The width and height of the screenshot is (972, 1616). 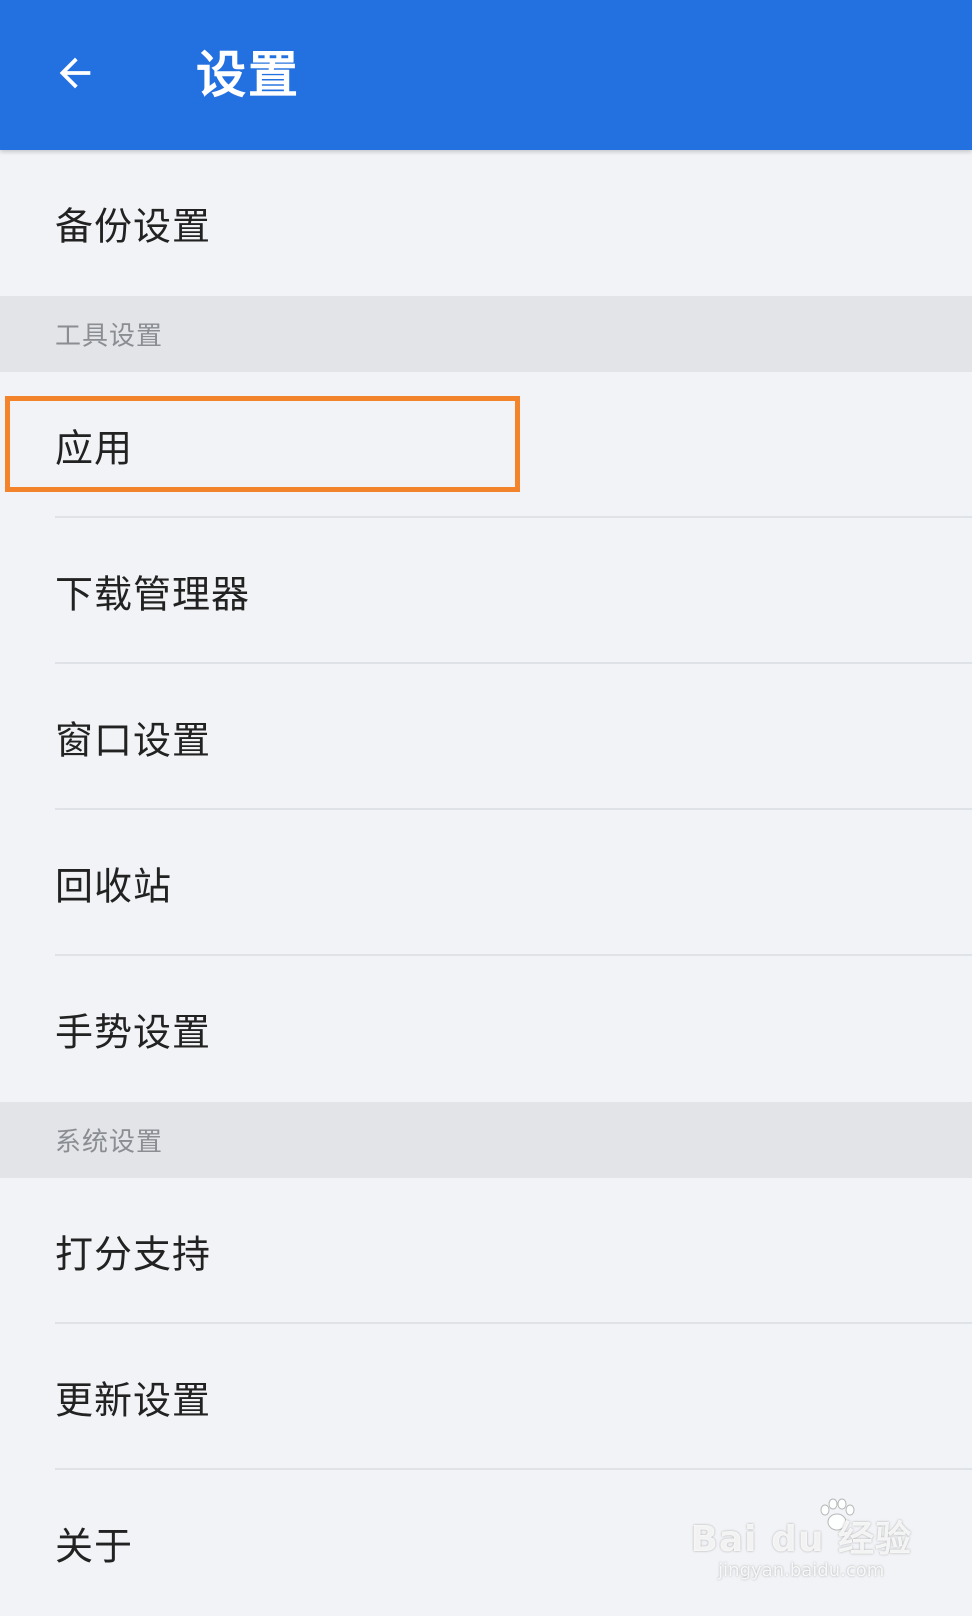 What do you see at coordinates (133, 226) in the screenshot?
I see `list-item-label: 备份设置` at bounding box center [133, 226].